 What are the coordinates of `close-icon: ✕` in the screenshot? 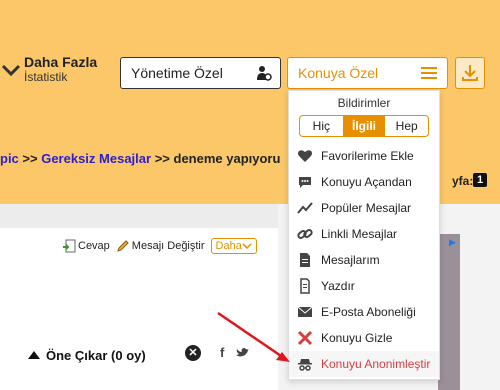 It's located at (193, 353).